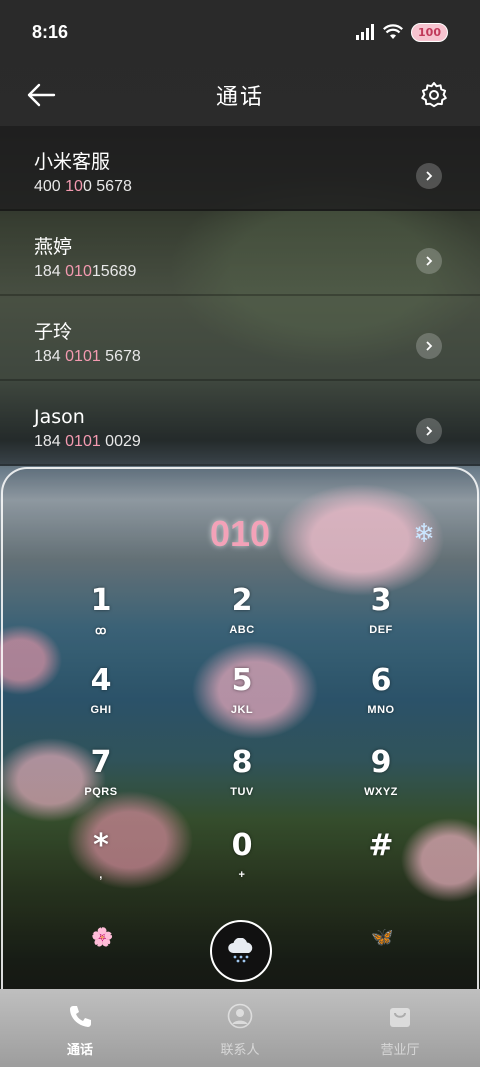  What do you see at coordinates (53, 247) in the screenshot?
I see `contact-name: 燕婷` at bounding box center [53, 247].